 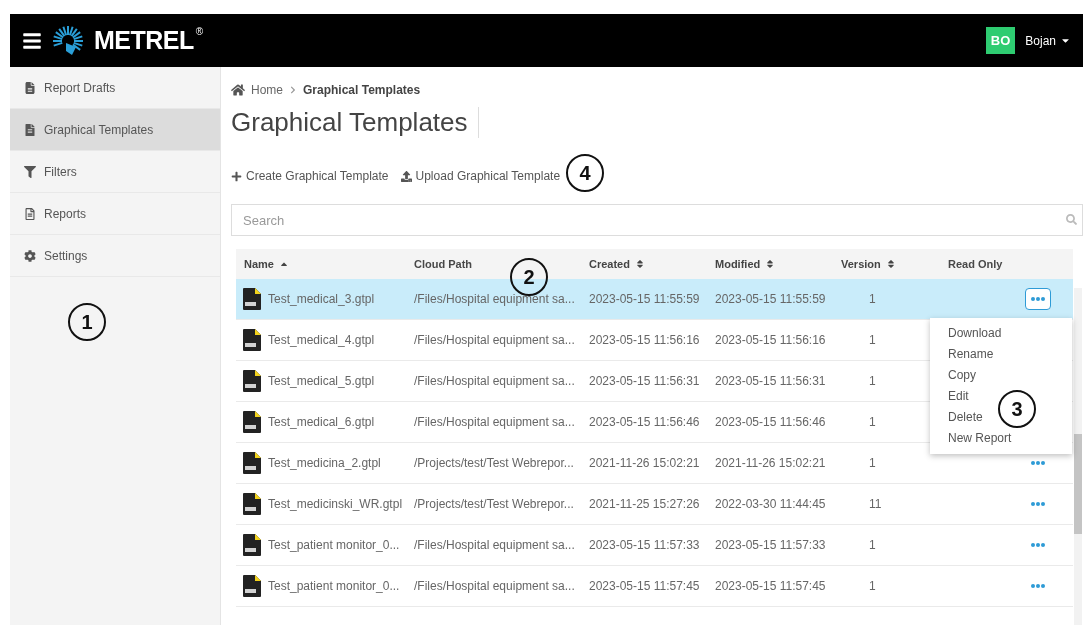 I want to click on column-header: Created, so click(x=644, y=264).